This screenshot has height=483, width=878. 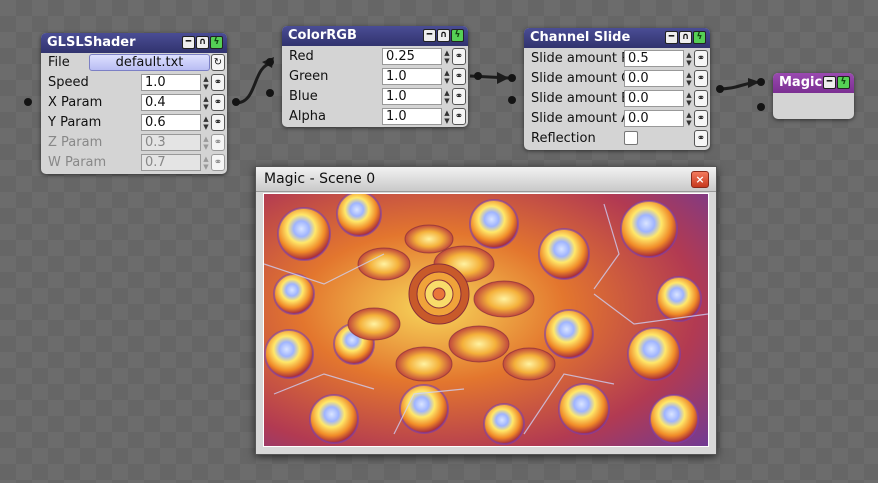 What do you see at coordinates (28, 102) in the screenshot?
I see `glsl-input-port` at bounding box center [28, 102].